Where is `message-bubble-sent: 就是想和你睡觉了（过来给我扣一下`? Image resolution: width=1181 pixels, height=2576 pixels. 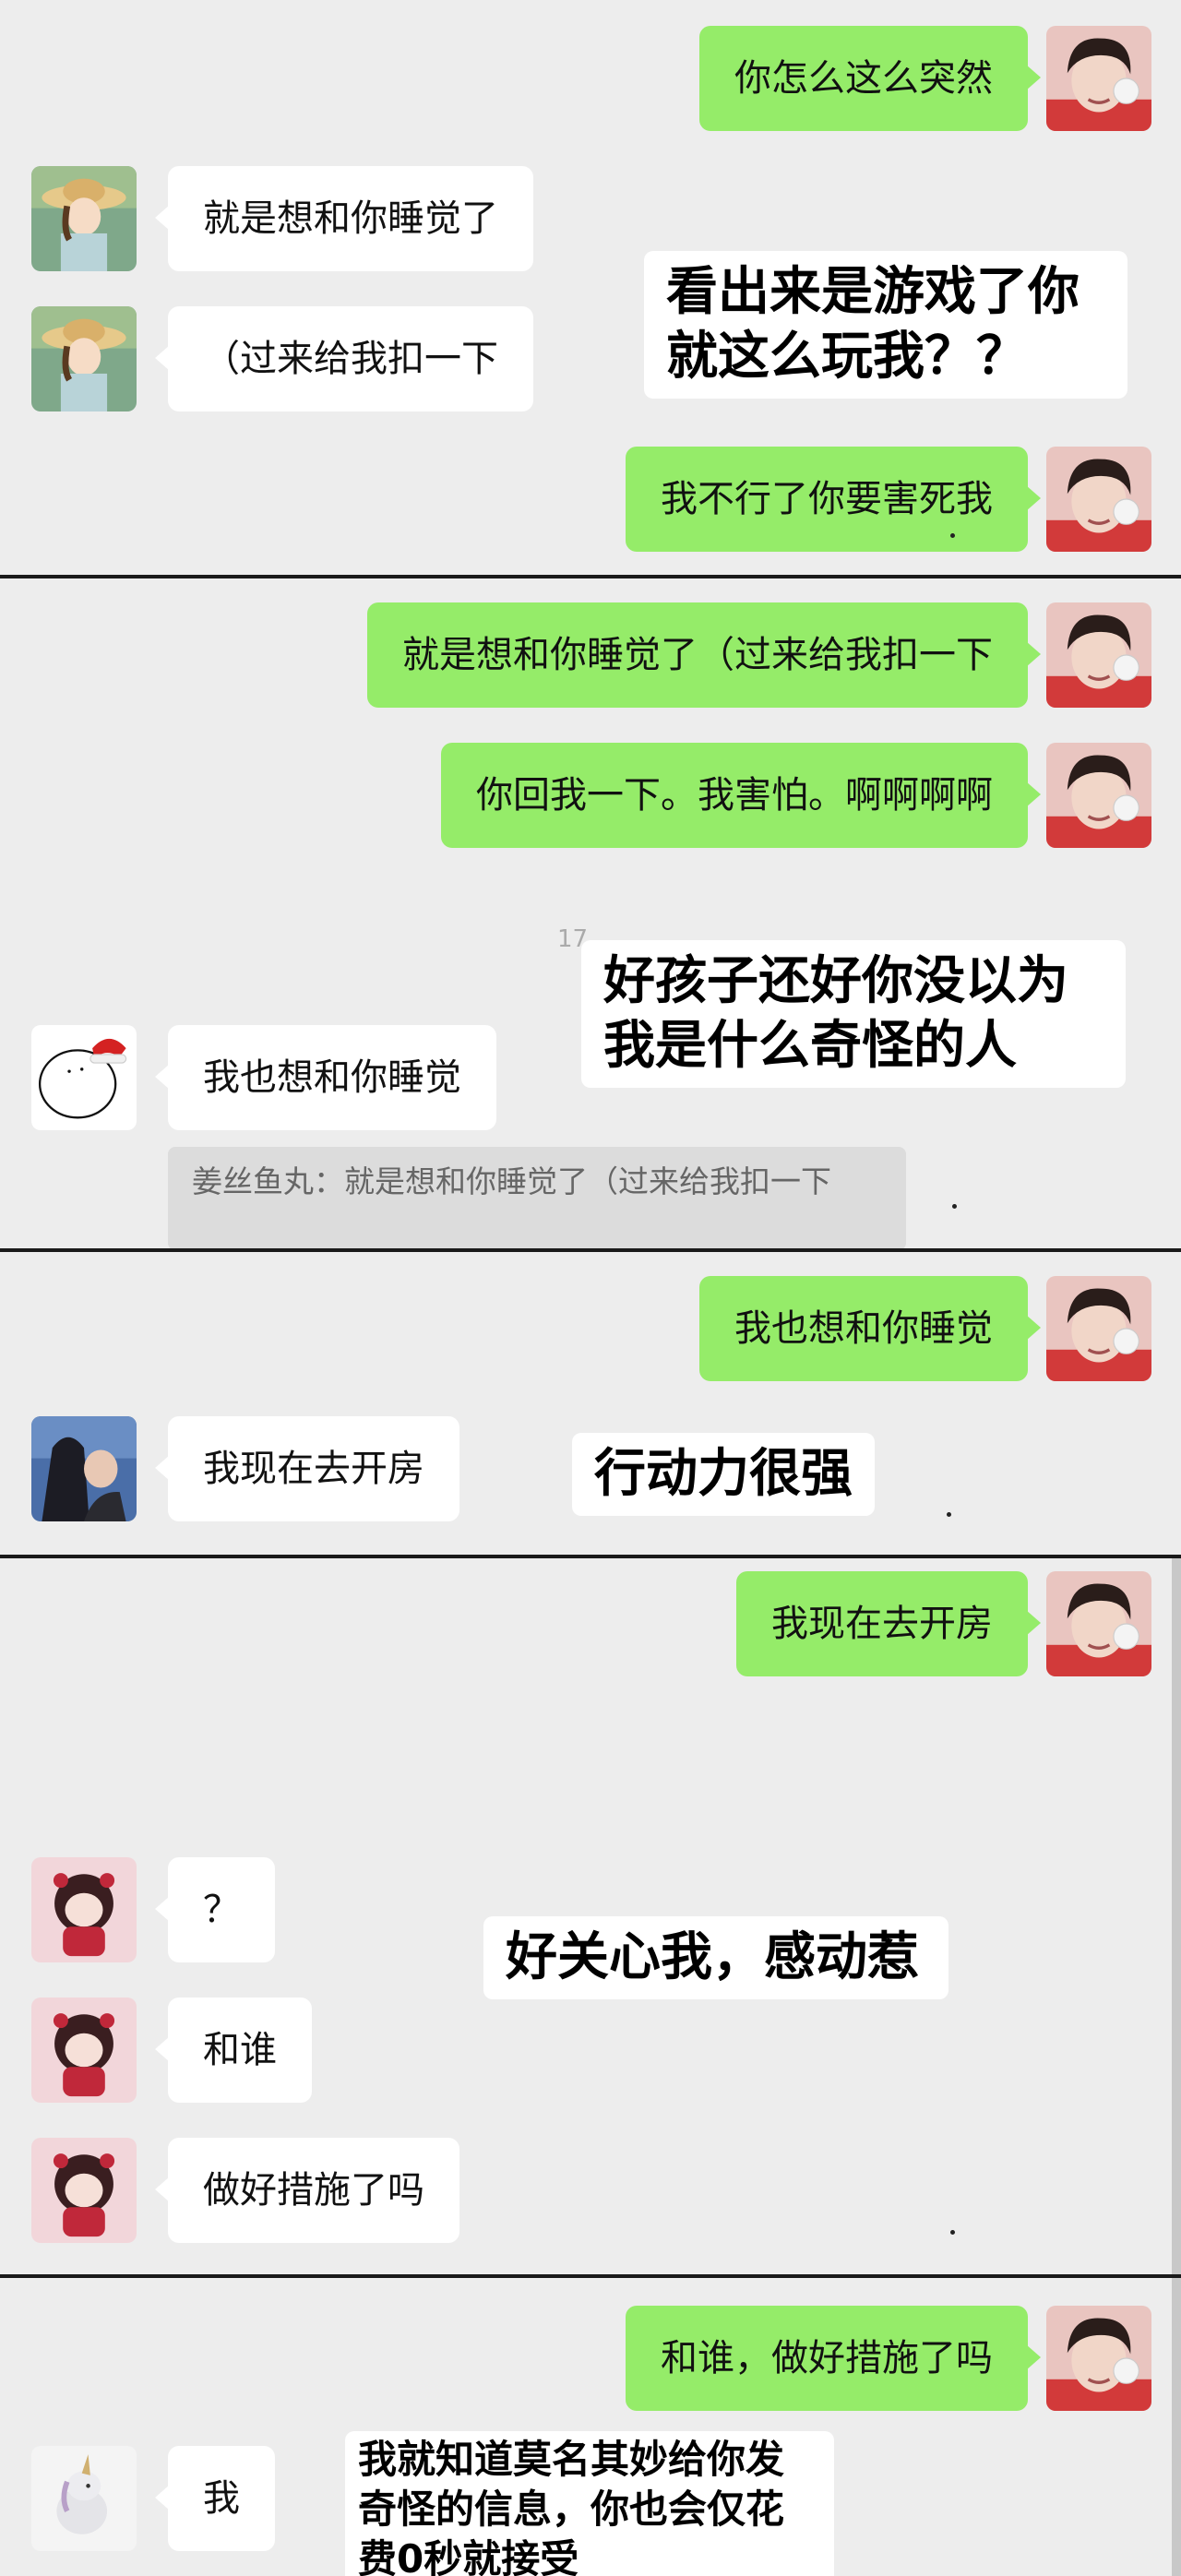
message-bubble-sent: 就是想和你睡觉了（过来给我扣一下 is located at coordinates (704, 655).